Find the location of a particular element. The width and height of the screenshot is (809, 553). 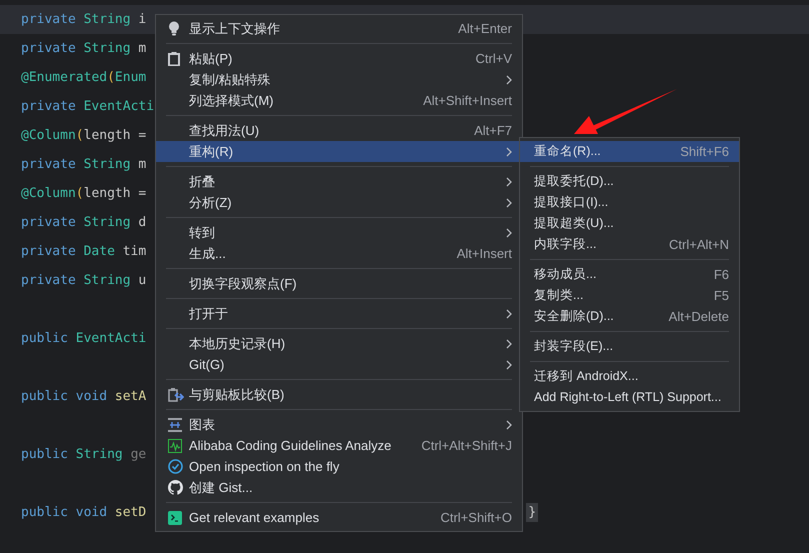

code-token: m is located at coordinates (142, 165).